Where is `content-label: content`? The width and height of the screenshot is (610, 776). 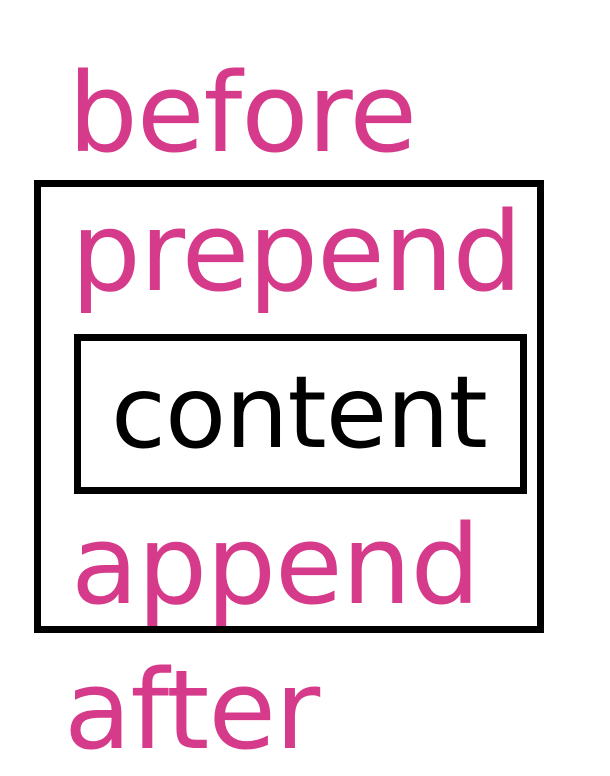 content-label: content is located at coordinates (299, 412).